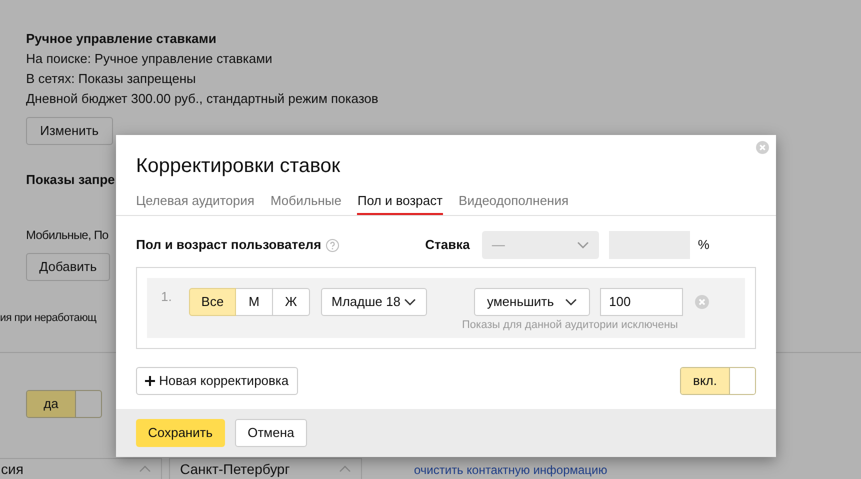 This screenshot has width=861, height=479. Describe the element at coordinates (212, 302) in the screenshot. I see `gender-option: Все` at that location.